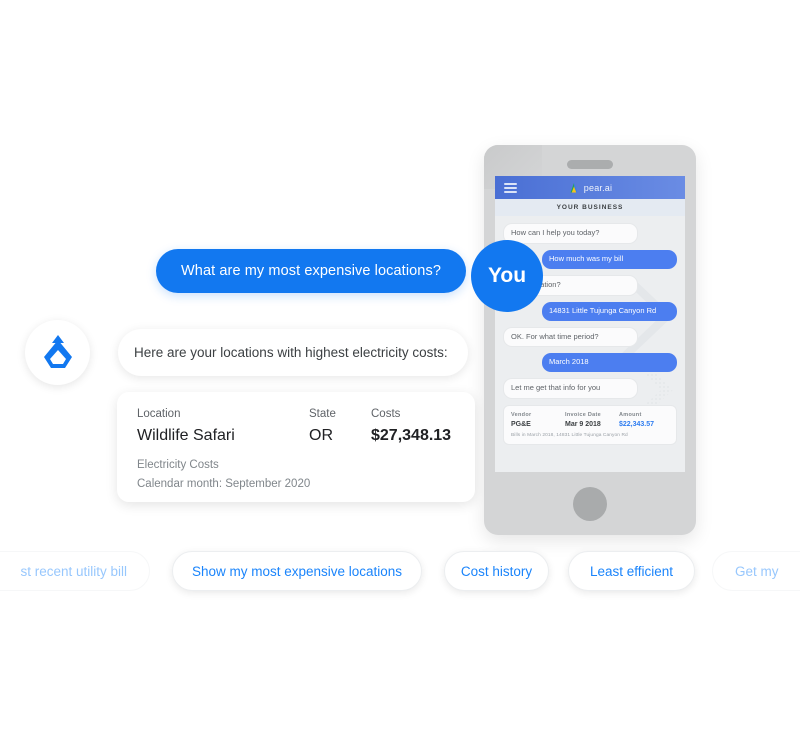 The width and height of the screenshot is (800, 740). I want to click on suggestion-chip-label: Least efficient, so click(631, 571).